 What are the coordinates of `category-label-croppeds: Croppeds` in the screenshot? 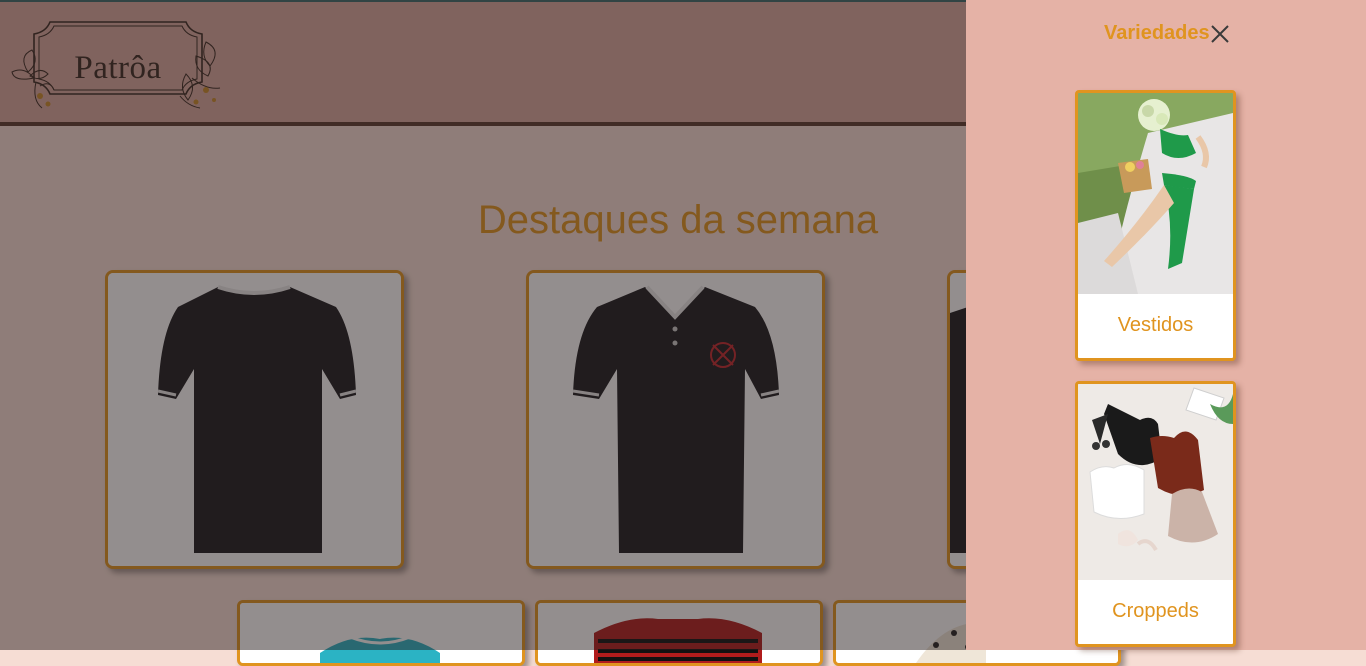 It's located at (1155, 611).